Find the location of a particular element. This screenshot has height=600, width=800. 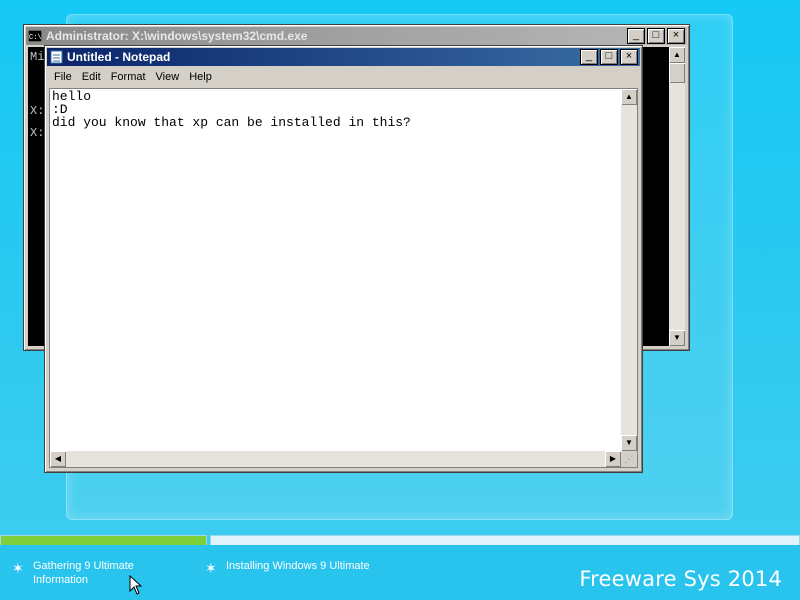

installer-step-2: ✶ Installing Windows 9 Ultimate is located at coordinates (315, 567).